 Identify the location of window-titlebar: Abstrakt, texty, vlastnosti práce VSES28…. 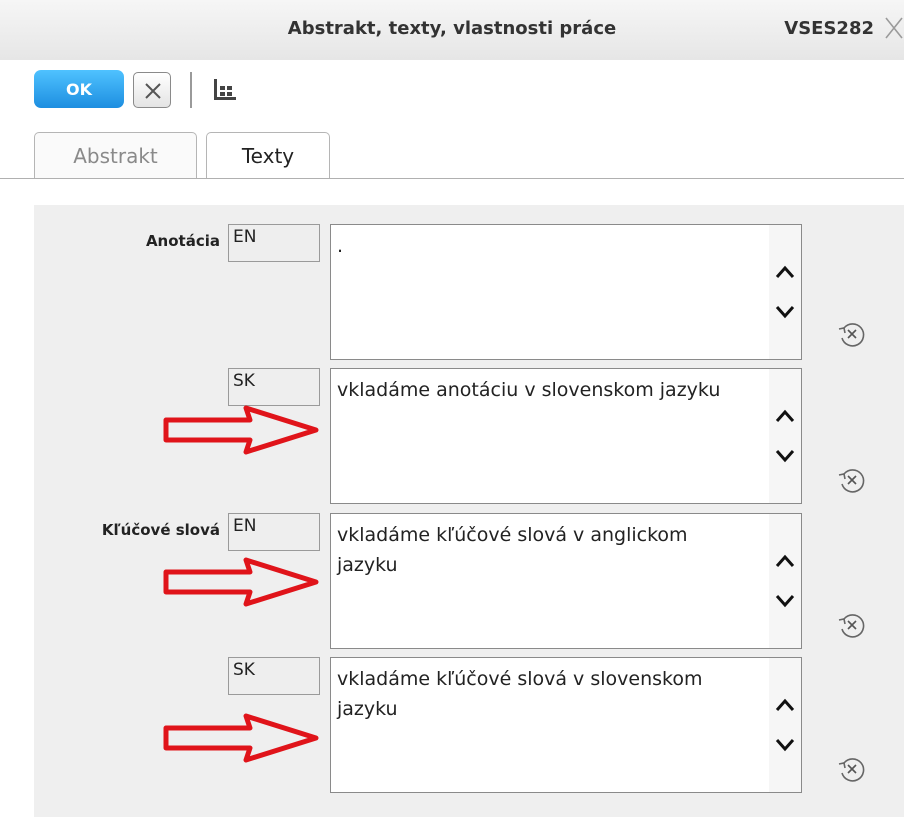
(452, 30).